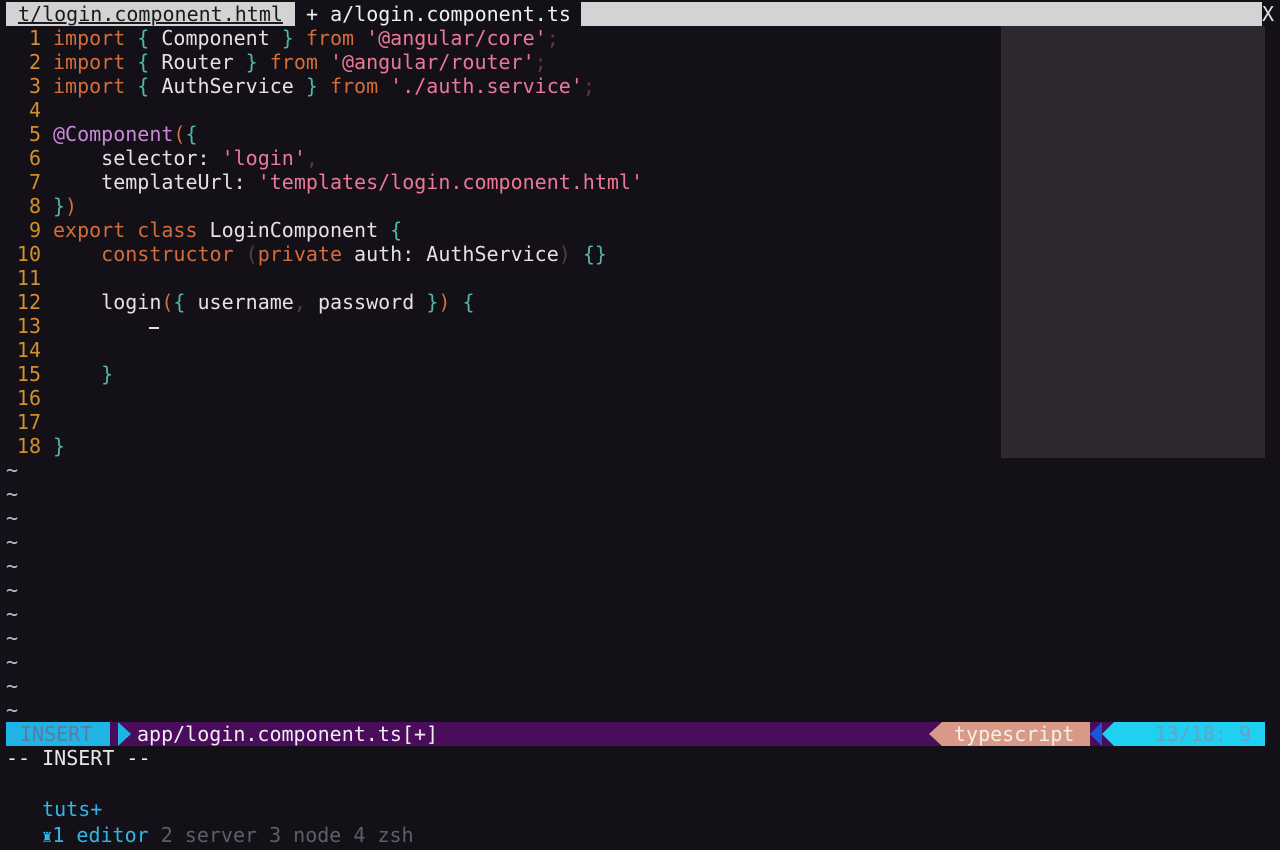 This screenshot has height=850, width=1280. What do you see at coordinates (28, 446) in the screenshot?
I see `line-number: 18` at bounding box center [28, 446].